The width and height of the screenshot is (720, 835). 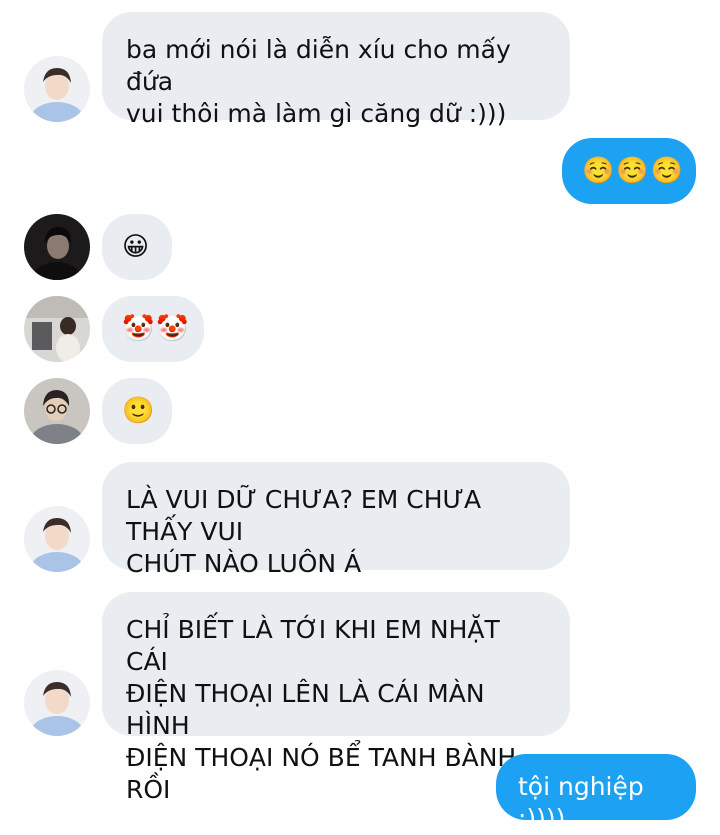 I want to click on message-bubble-incoming: 😀, so click(x=137, y=247).